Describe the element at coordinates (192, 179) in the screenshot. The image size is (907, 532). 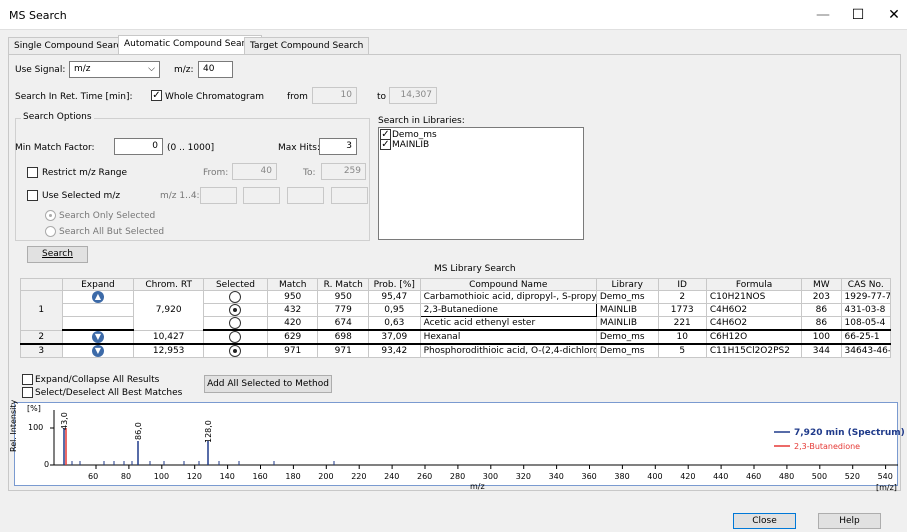
I see `search-options-group` at that location.